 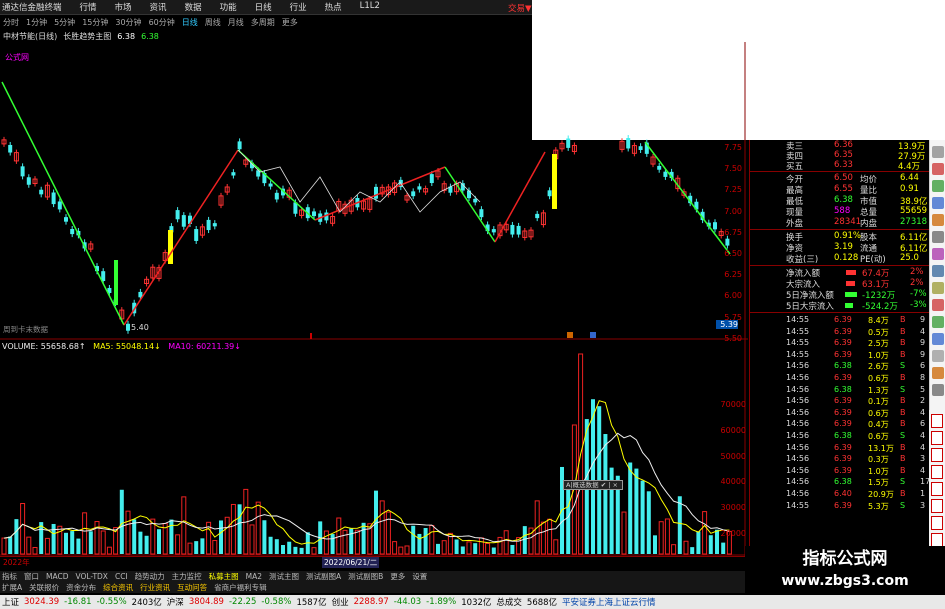 What do you see at coordinates (365, 576) in the screenshot?
I see `indicator-tab: 测试副图B` at bounding box center [365, 576].